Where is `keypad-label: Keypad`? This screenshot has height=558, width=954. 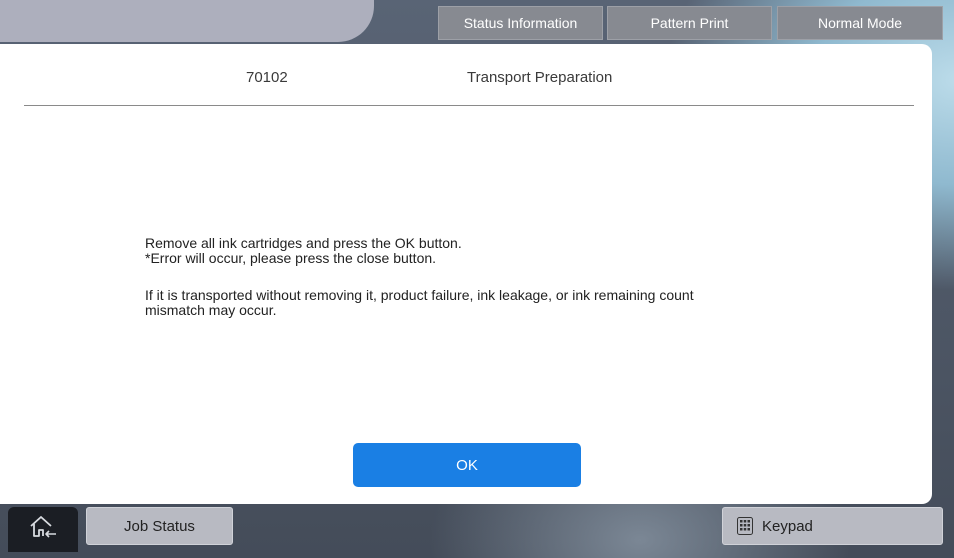 keypad-label: Keypad is located at coordinates (787, 526).